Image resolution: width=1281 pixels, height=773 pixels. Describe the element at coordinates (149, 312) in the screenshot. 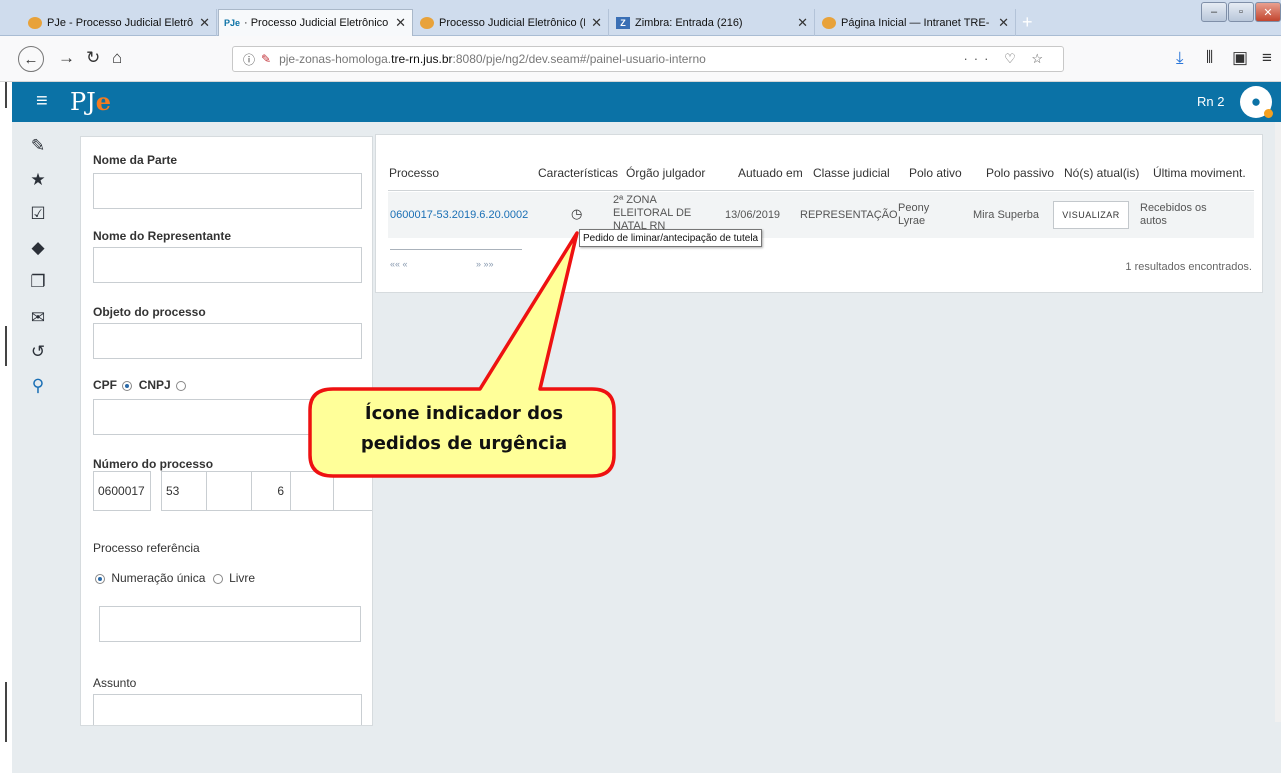

I see `objeto-processo-label: Objeto do processo` at that location.